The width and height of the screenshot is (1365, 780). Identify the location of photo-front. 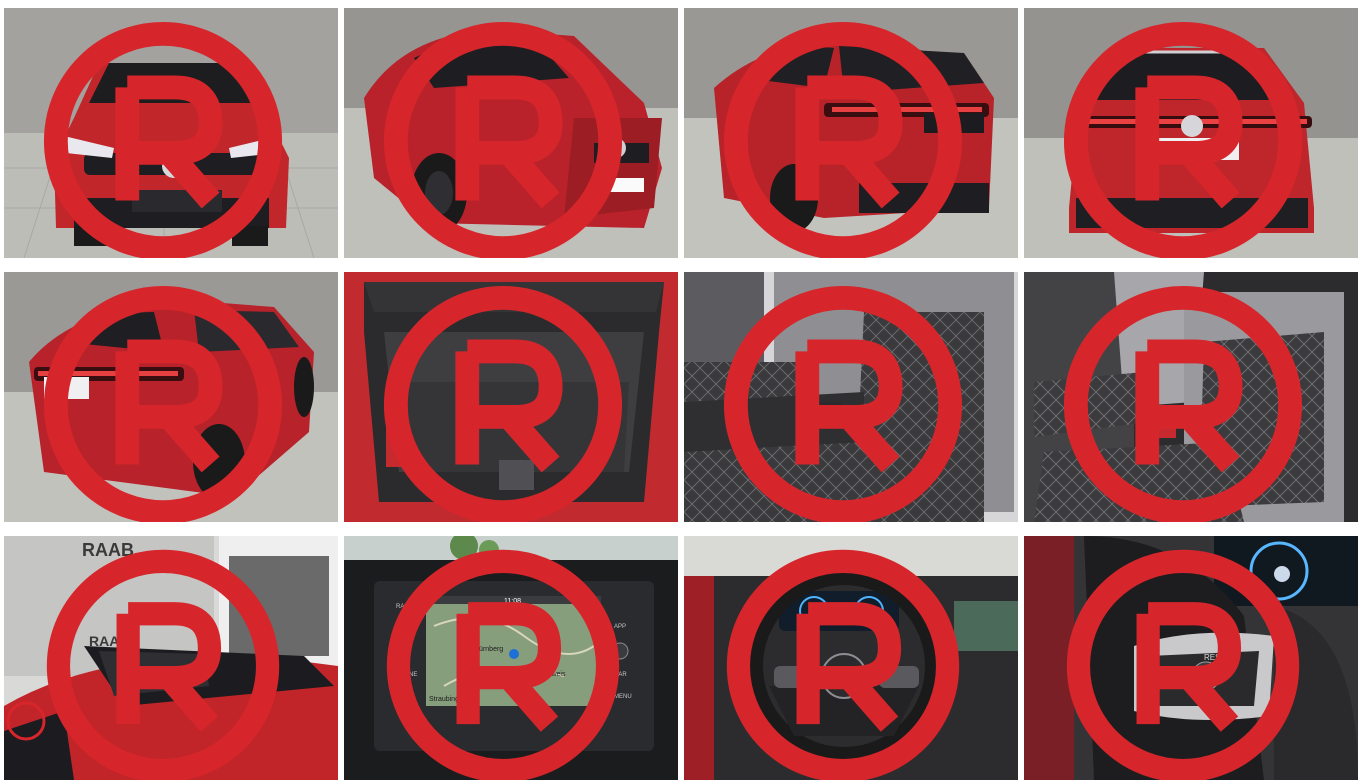
(171, 133).